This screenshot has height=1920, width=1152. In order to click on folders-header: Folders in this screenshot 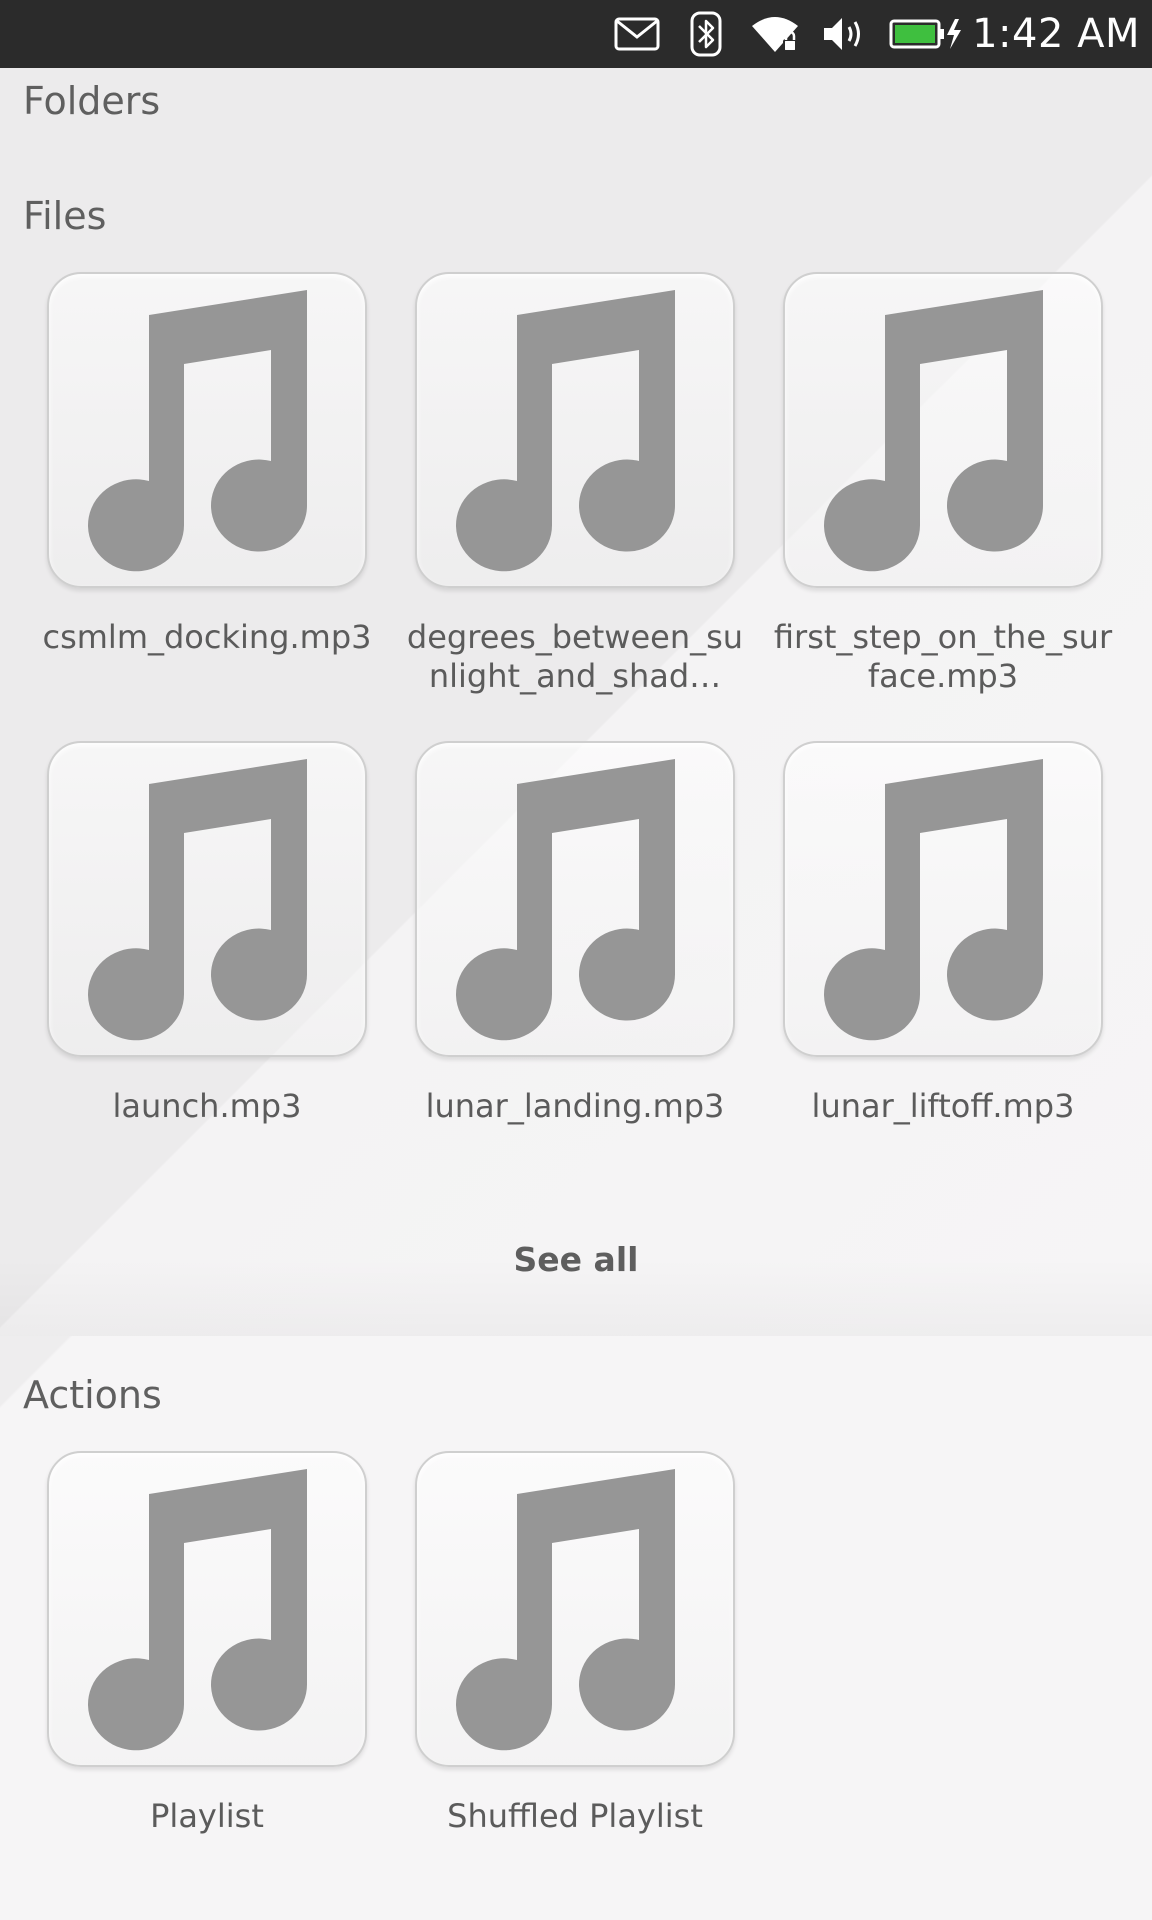, I will do `click(92, 101)`.